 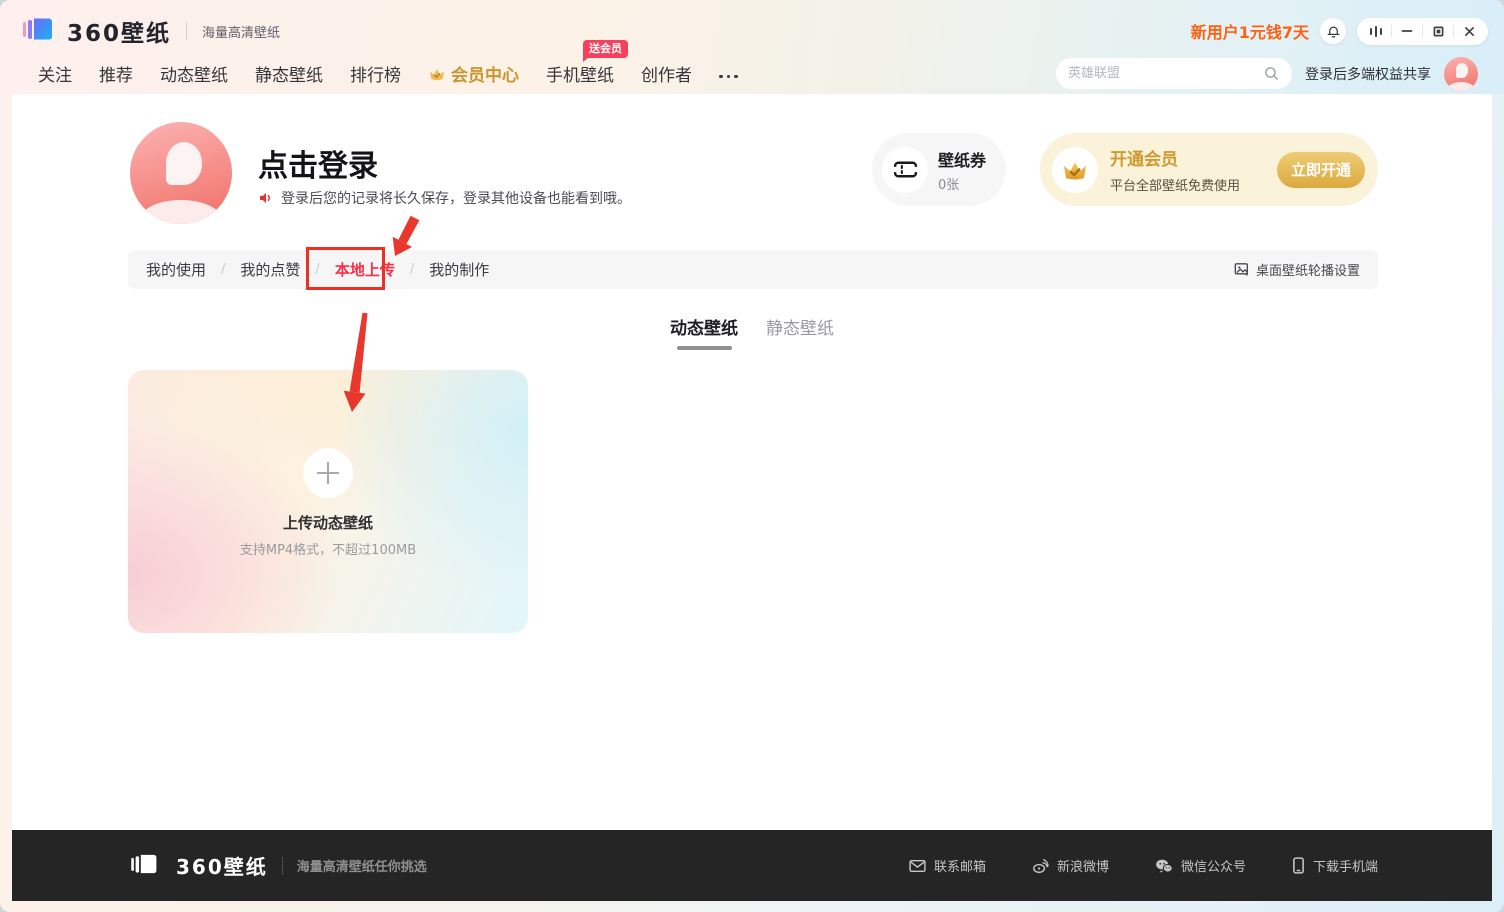 I want to click on upload-hint: 支持MP4格式，不超过100MB, so click(x=328, y=550).